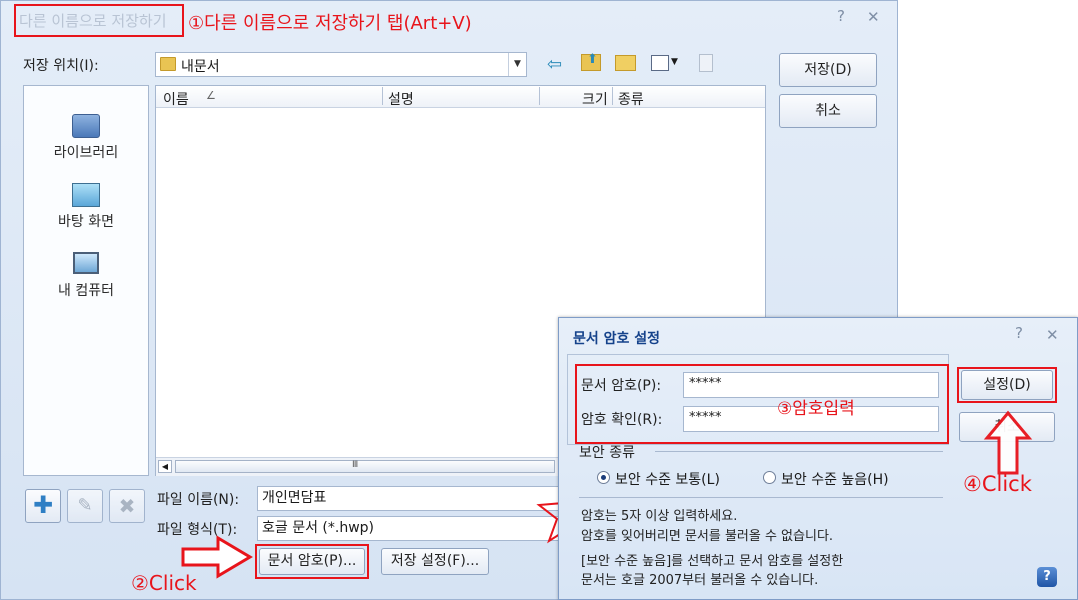 This screenshot has height=600, width=1078. Describe the element at coordinates (460, 97) in the screenshot. I see `list-header: 이름 ∠ 설명 크기 종류` at that location.